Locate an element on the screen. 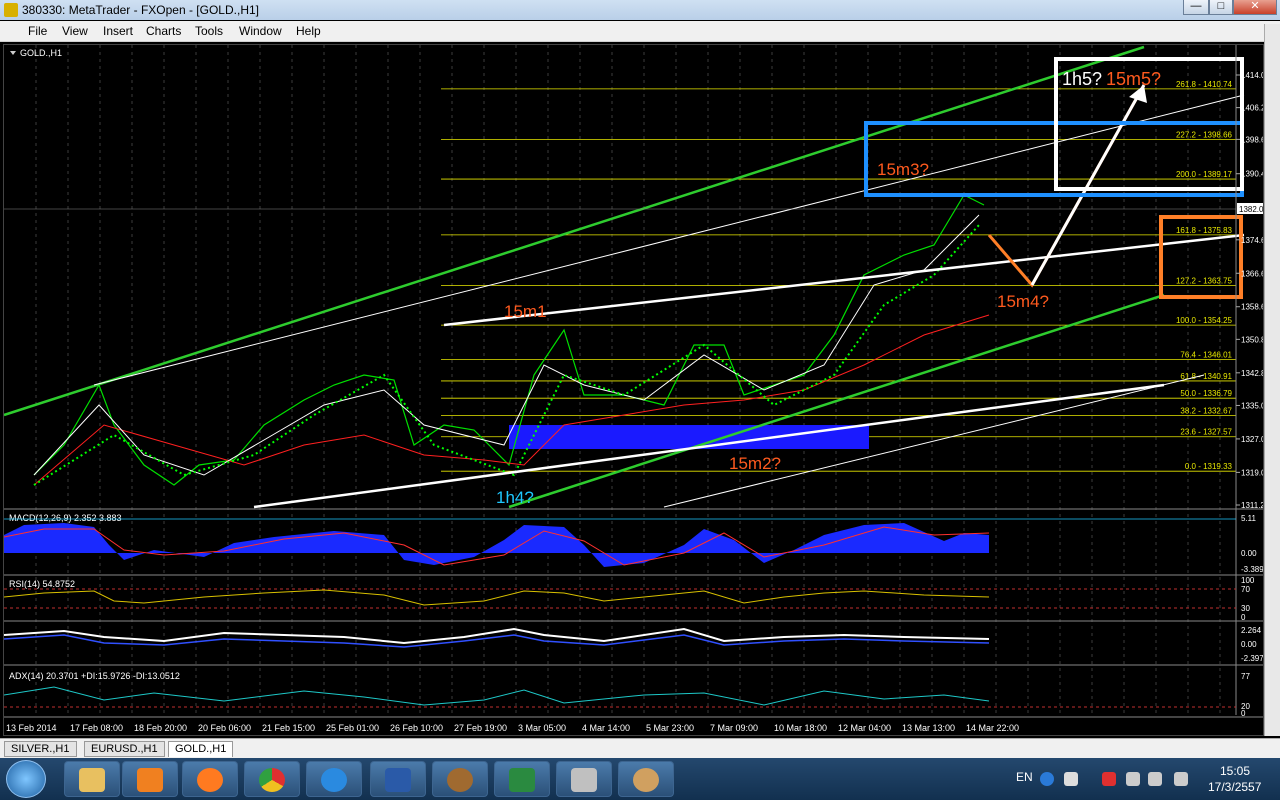 This screenshot has height=800, width=1280. metatrader-task-button is located at coordinates (584, 779).